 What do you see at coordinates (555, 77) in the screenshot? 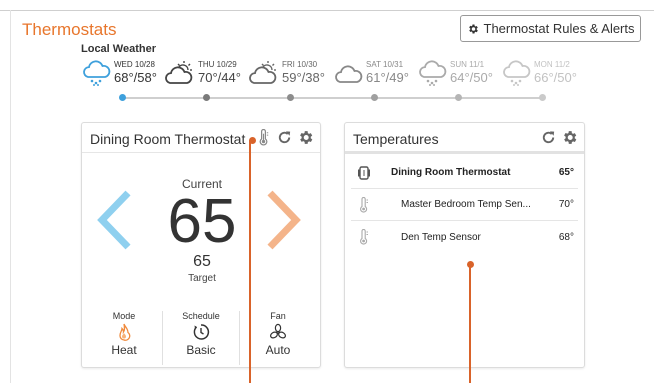
I see `weather-temps: 66°/50°` at bounding box center [555, 77].